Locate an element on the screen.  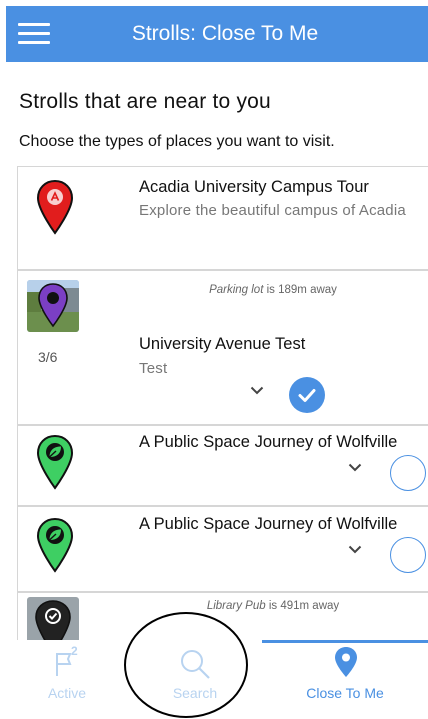
distance-text: is 491m away is located at coordinates (302, 606).